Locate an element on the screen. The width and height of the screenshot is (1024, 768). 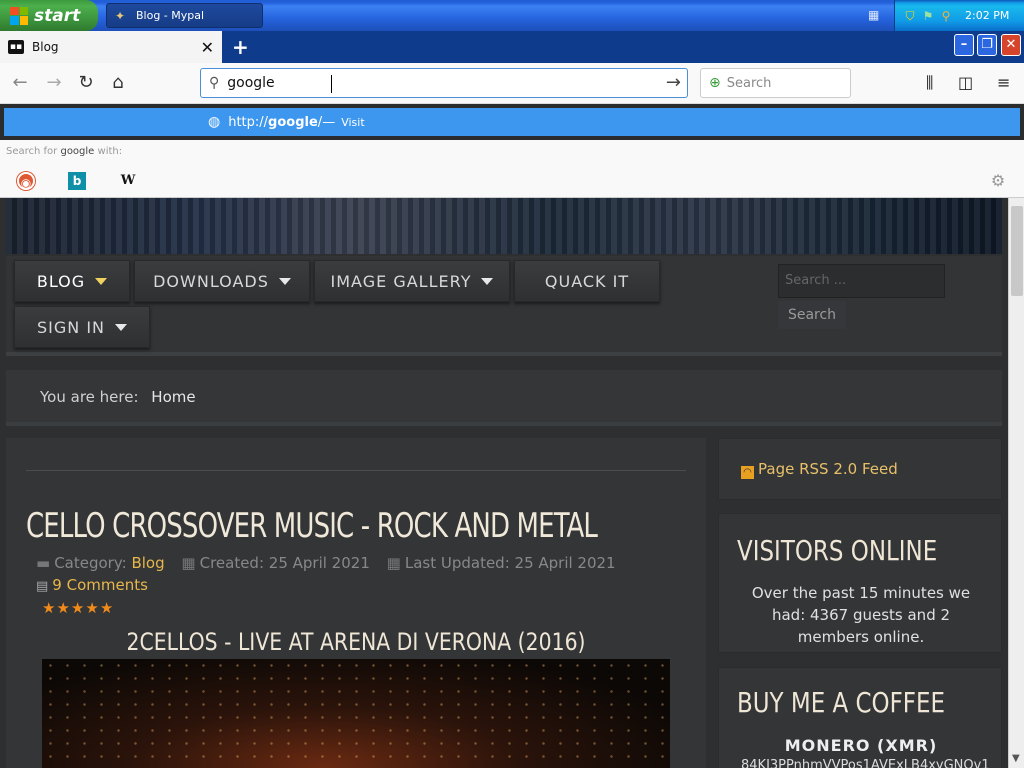
url-bar: ⚲ google → is located at coordinates (444, 83).